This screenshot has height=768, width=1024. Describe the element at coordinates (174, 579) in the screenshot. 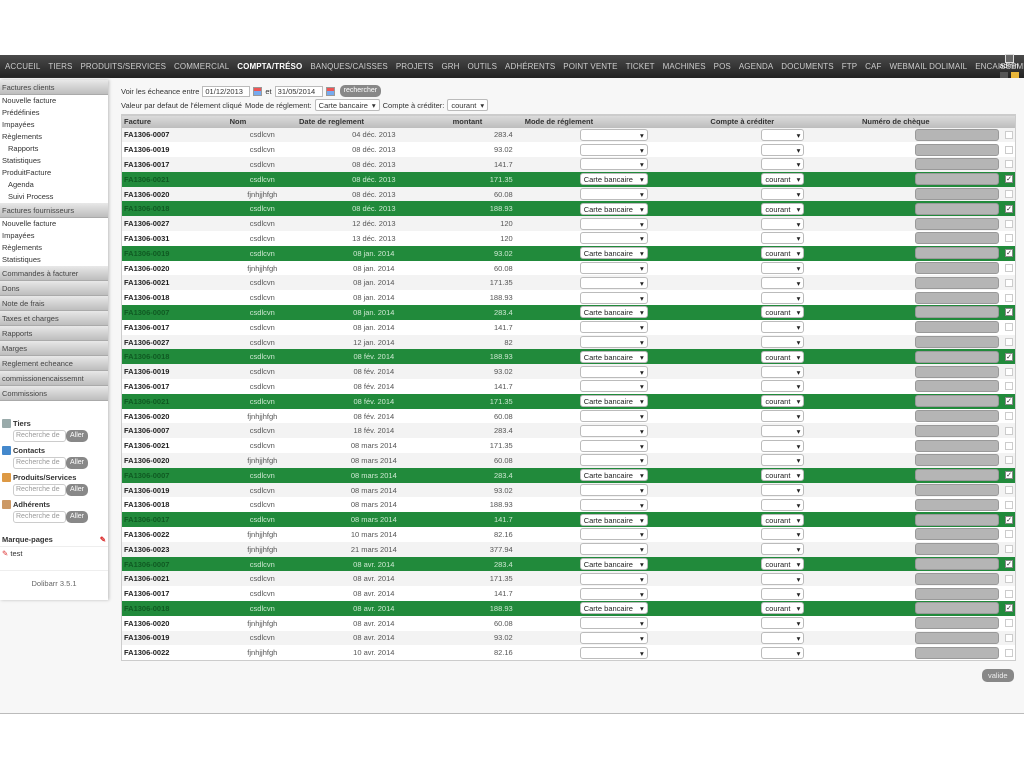

I see `invoice-ref: FA1306-0021` at that location.